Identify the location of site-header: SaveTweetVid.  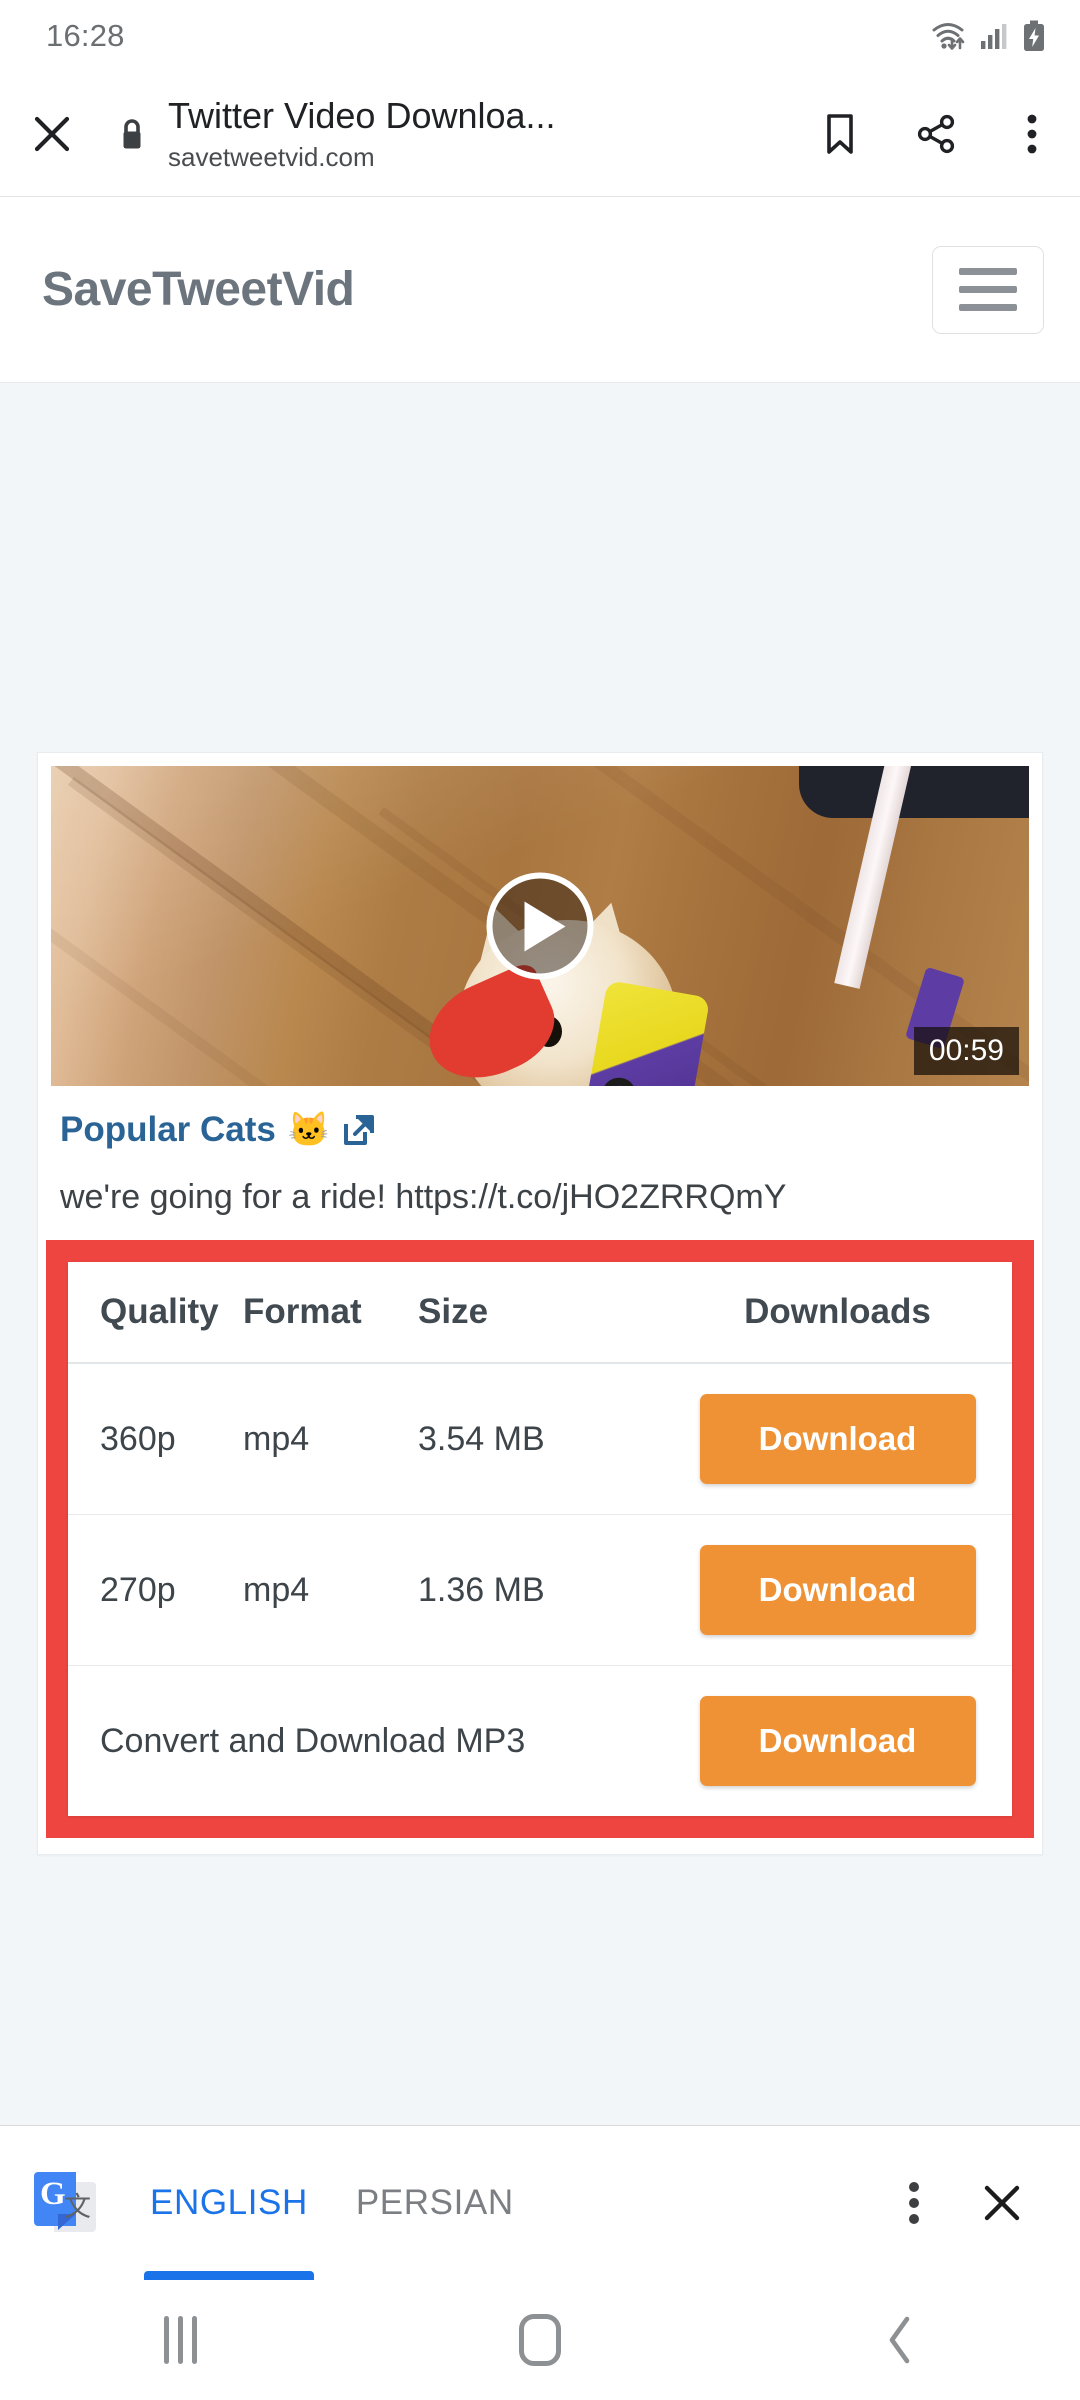
(540, 290).